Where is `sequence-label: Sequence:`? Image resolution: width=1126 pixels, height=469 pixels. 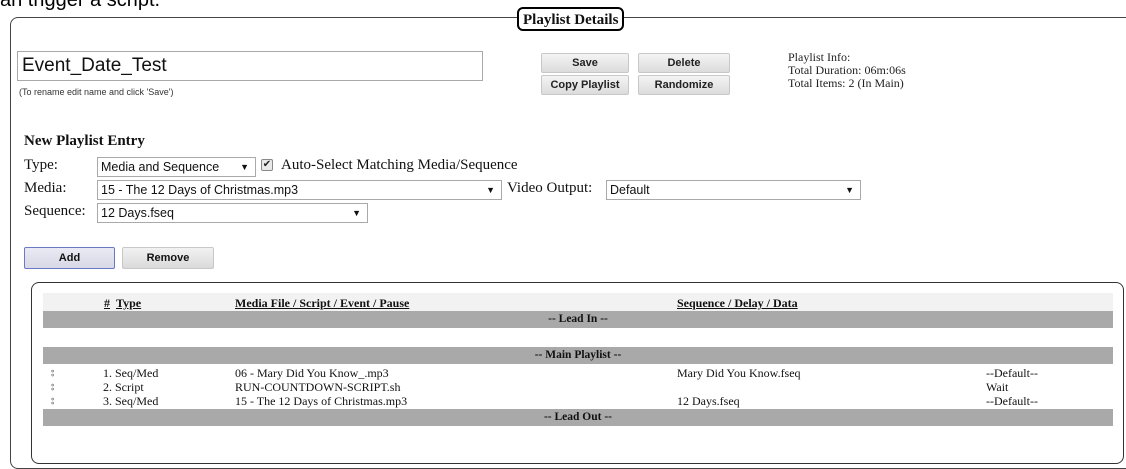 sequence-label: Sequence: is located at coordinates (55, 211).